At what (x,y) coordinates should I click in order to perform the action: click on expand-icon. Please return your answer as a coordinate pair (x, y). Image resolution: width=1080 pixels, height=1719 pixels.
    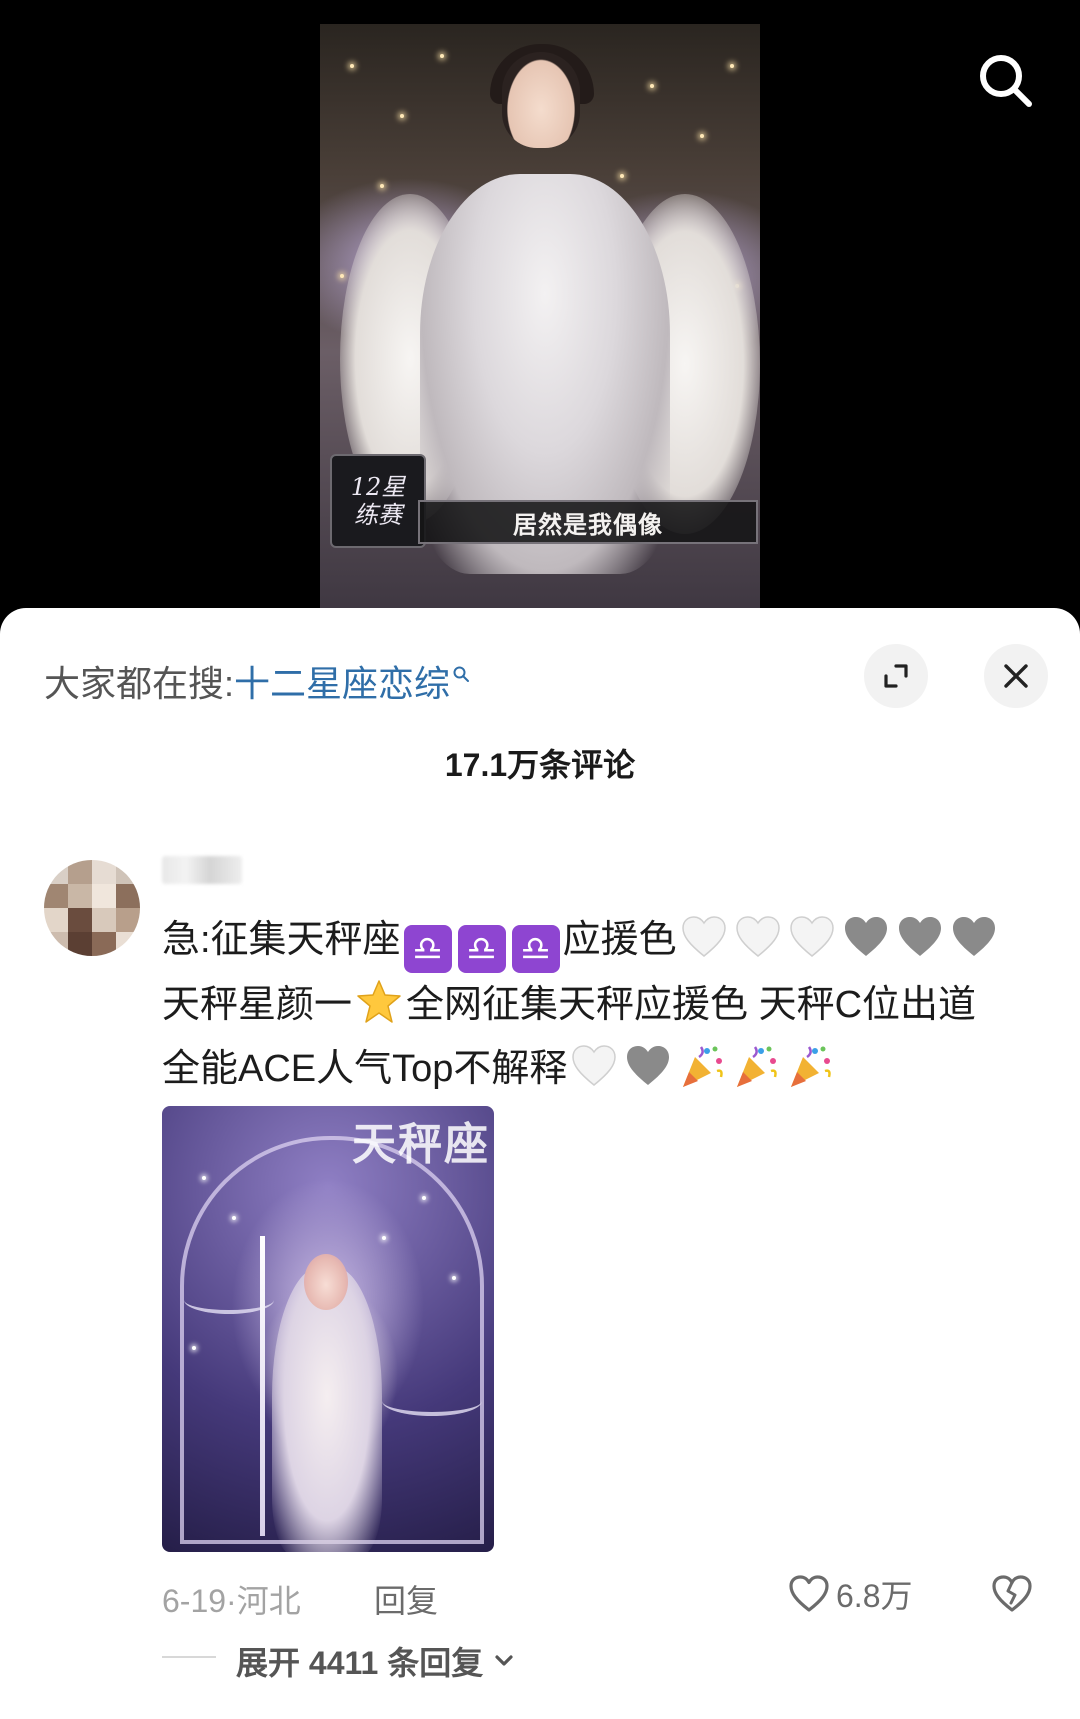
    Looking at the image, I should click on (896, 676).